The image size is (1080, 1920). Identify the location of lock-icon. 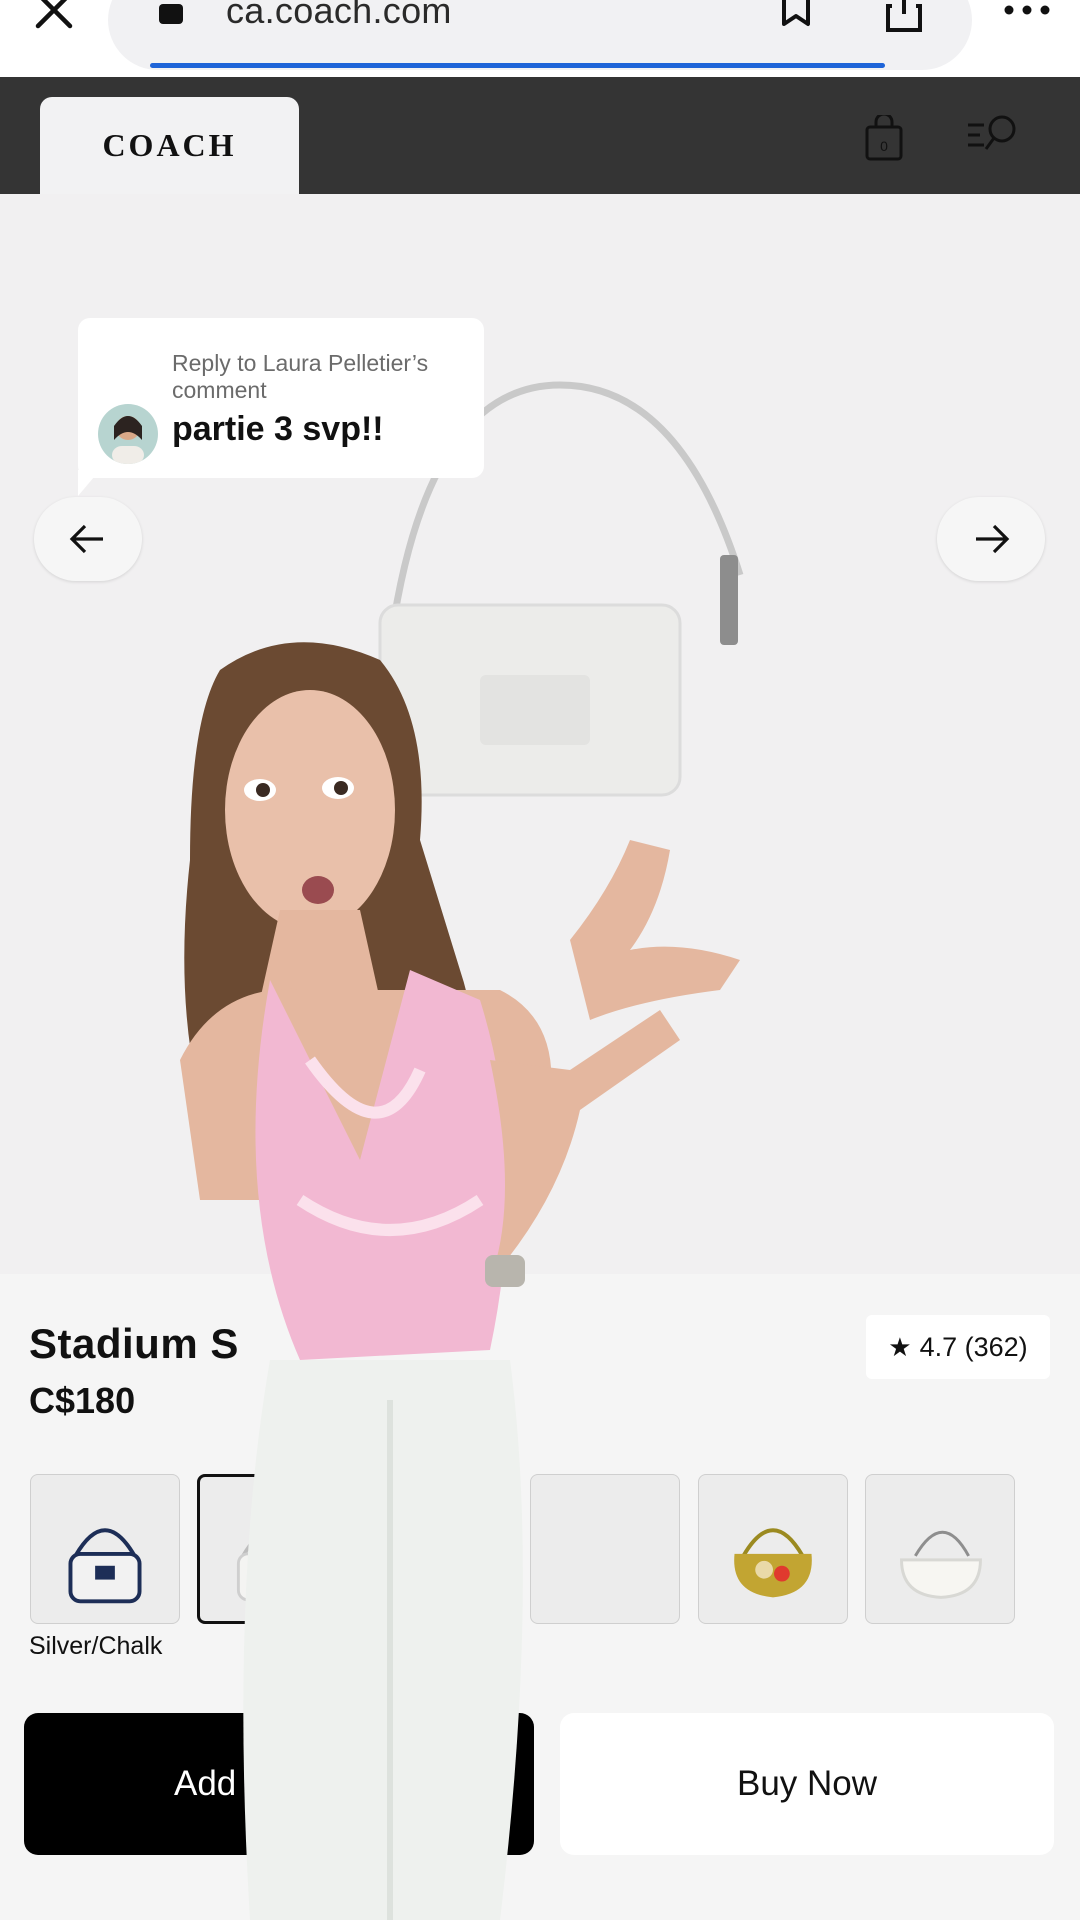
(171, 14).